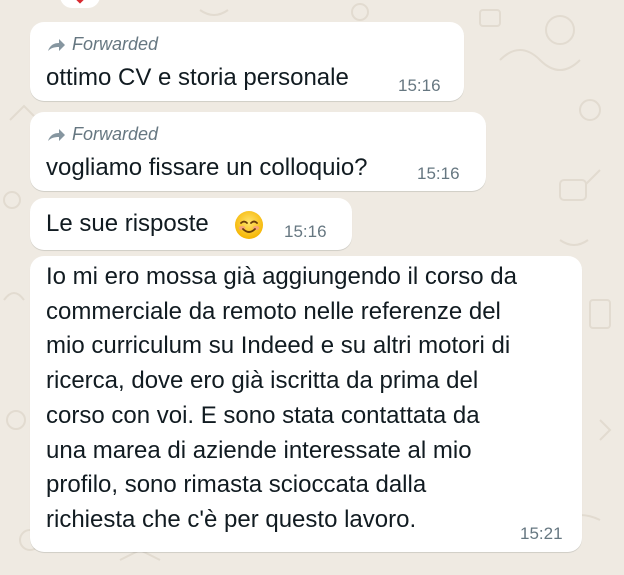 Image resolution: width=624 pixels, height=575 pixels. What do you see at coordinates (80, 2) in the screenshot?
I see `heart-reaction-icon` at bounding box center [80, 2].